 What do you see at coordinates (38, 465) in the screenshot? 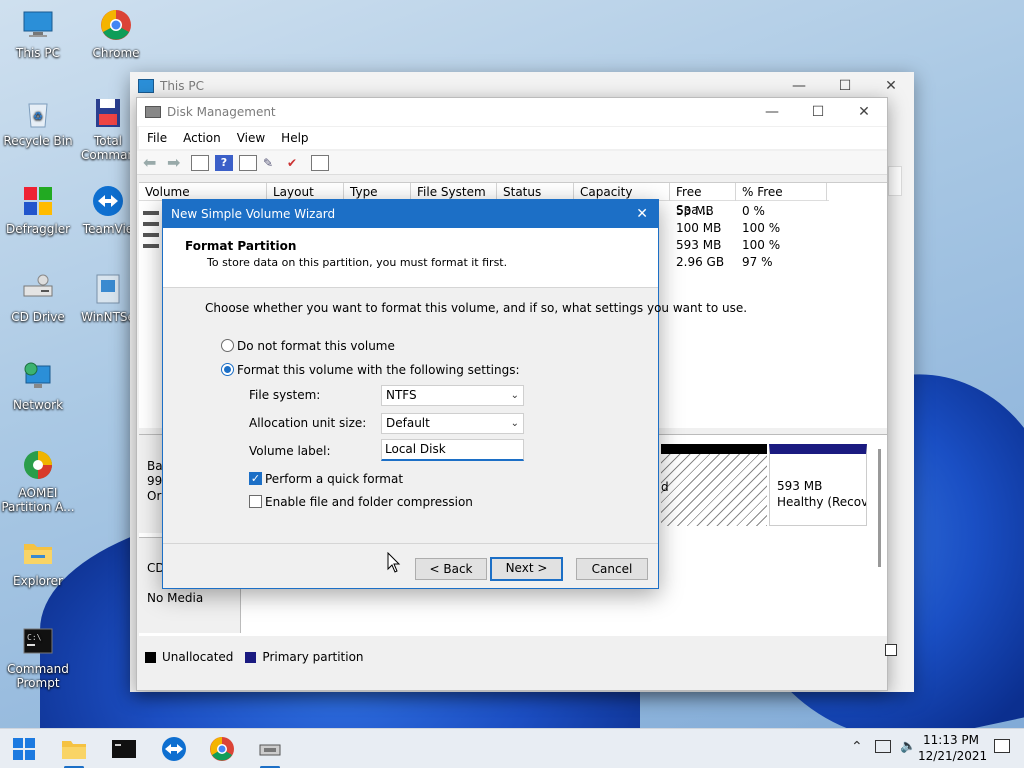
I see `aomei-icon` at bounding box center [38, 465].